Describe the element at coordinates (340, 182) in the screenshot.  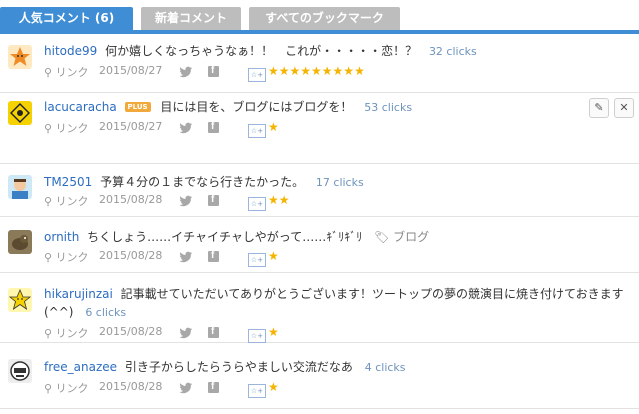
I see `click-count: 17 clicks` at that location.